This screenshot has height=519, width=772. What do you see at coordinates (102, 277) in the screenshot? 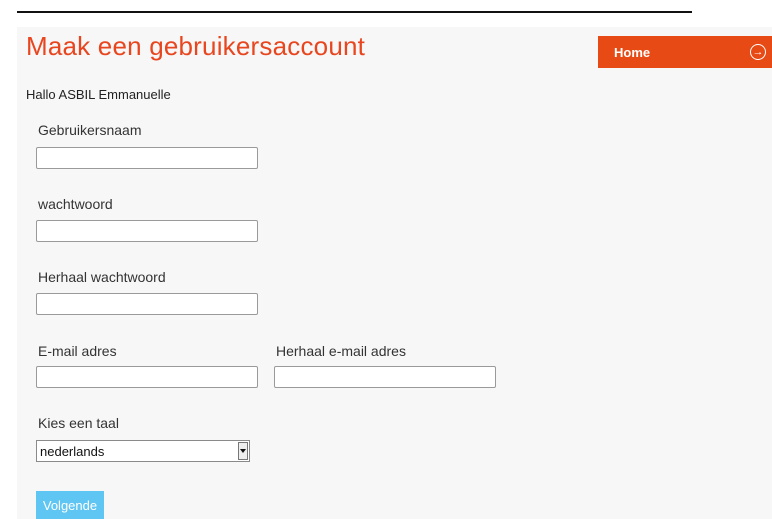
I see `password-repeat-label: Herhaal wachtwoord` at bounding box center [102, 277].